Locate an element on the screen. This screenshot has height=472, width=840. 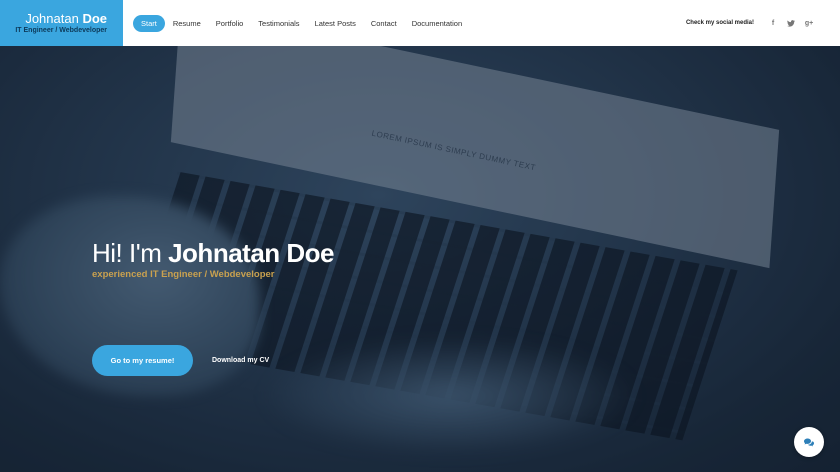
chat-bubbles-icon is located at coordinates (809, 442).